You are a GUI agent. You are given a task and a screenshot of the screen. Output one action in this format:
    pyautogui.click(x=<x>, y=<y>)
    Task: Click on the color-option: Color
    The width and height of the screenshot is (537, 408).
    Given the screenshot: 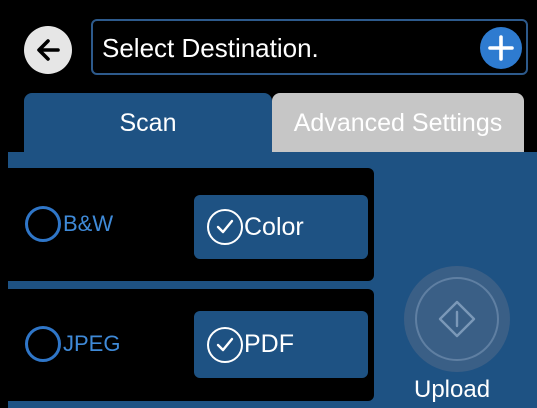 What is the action you would take?
    pyautogui.click(x=281, y=227)
    